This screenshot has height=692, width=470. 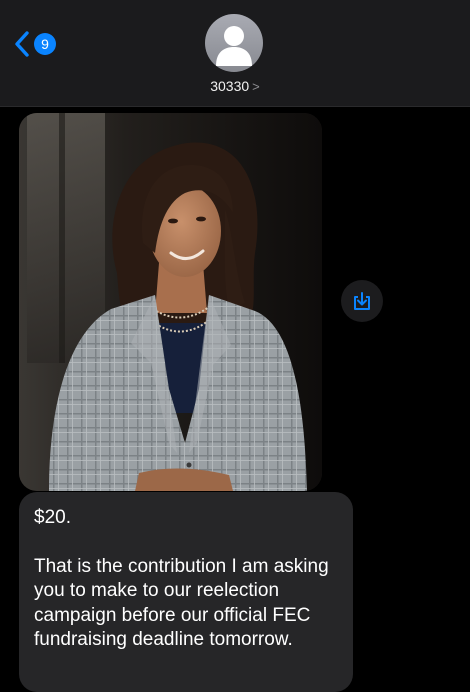 I want to click on chevron-left-icon, so click(x=22, y=44).